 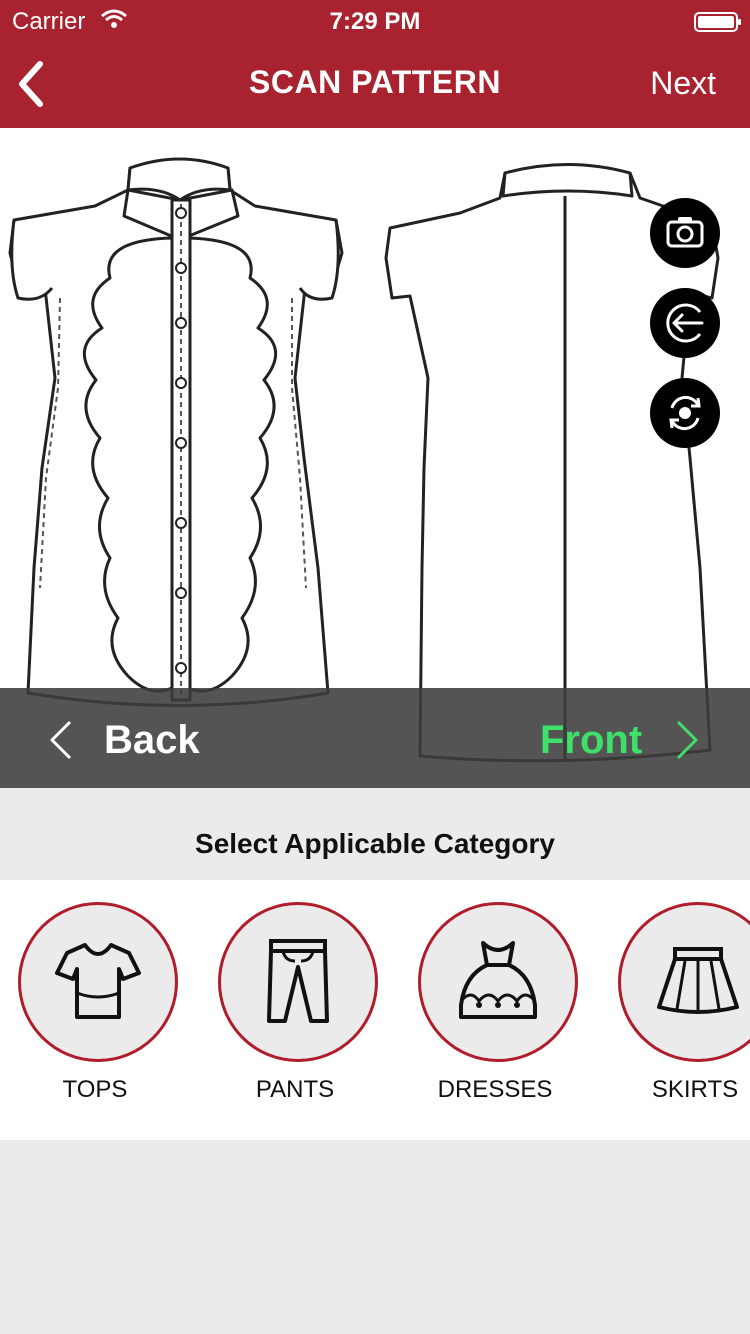 I want to click on category-skirts: SKIRTS, so click(x=681, y=1010).